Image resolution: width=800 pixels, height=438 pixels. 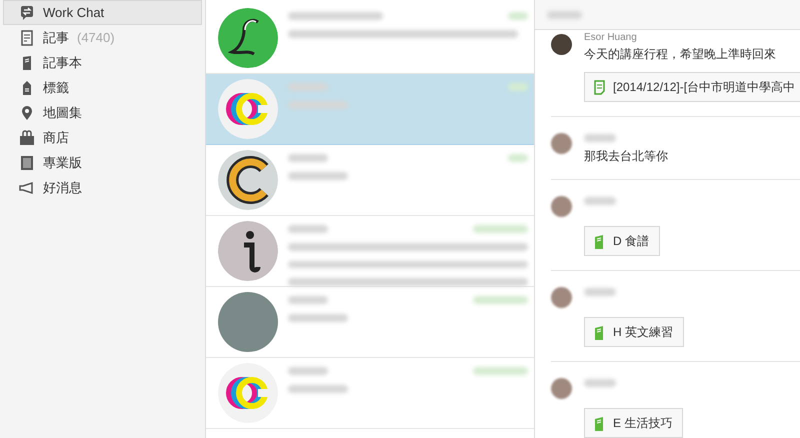 I want to click on attachment-card: E 生活技巧, so click(x=634, y=423).